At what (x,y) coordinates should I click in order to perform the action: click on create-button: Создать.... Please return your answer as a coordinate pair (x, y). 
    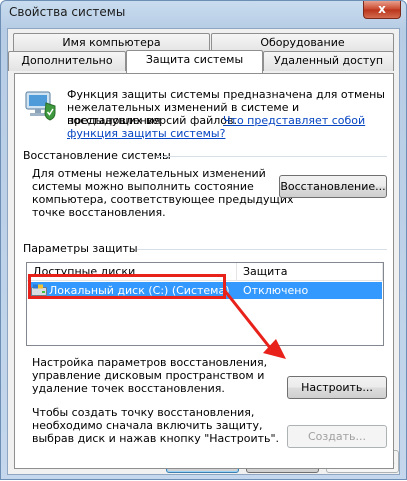
    Looking at the image, I should click on (337, 436).